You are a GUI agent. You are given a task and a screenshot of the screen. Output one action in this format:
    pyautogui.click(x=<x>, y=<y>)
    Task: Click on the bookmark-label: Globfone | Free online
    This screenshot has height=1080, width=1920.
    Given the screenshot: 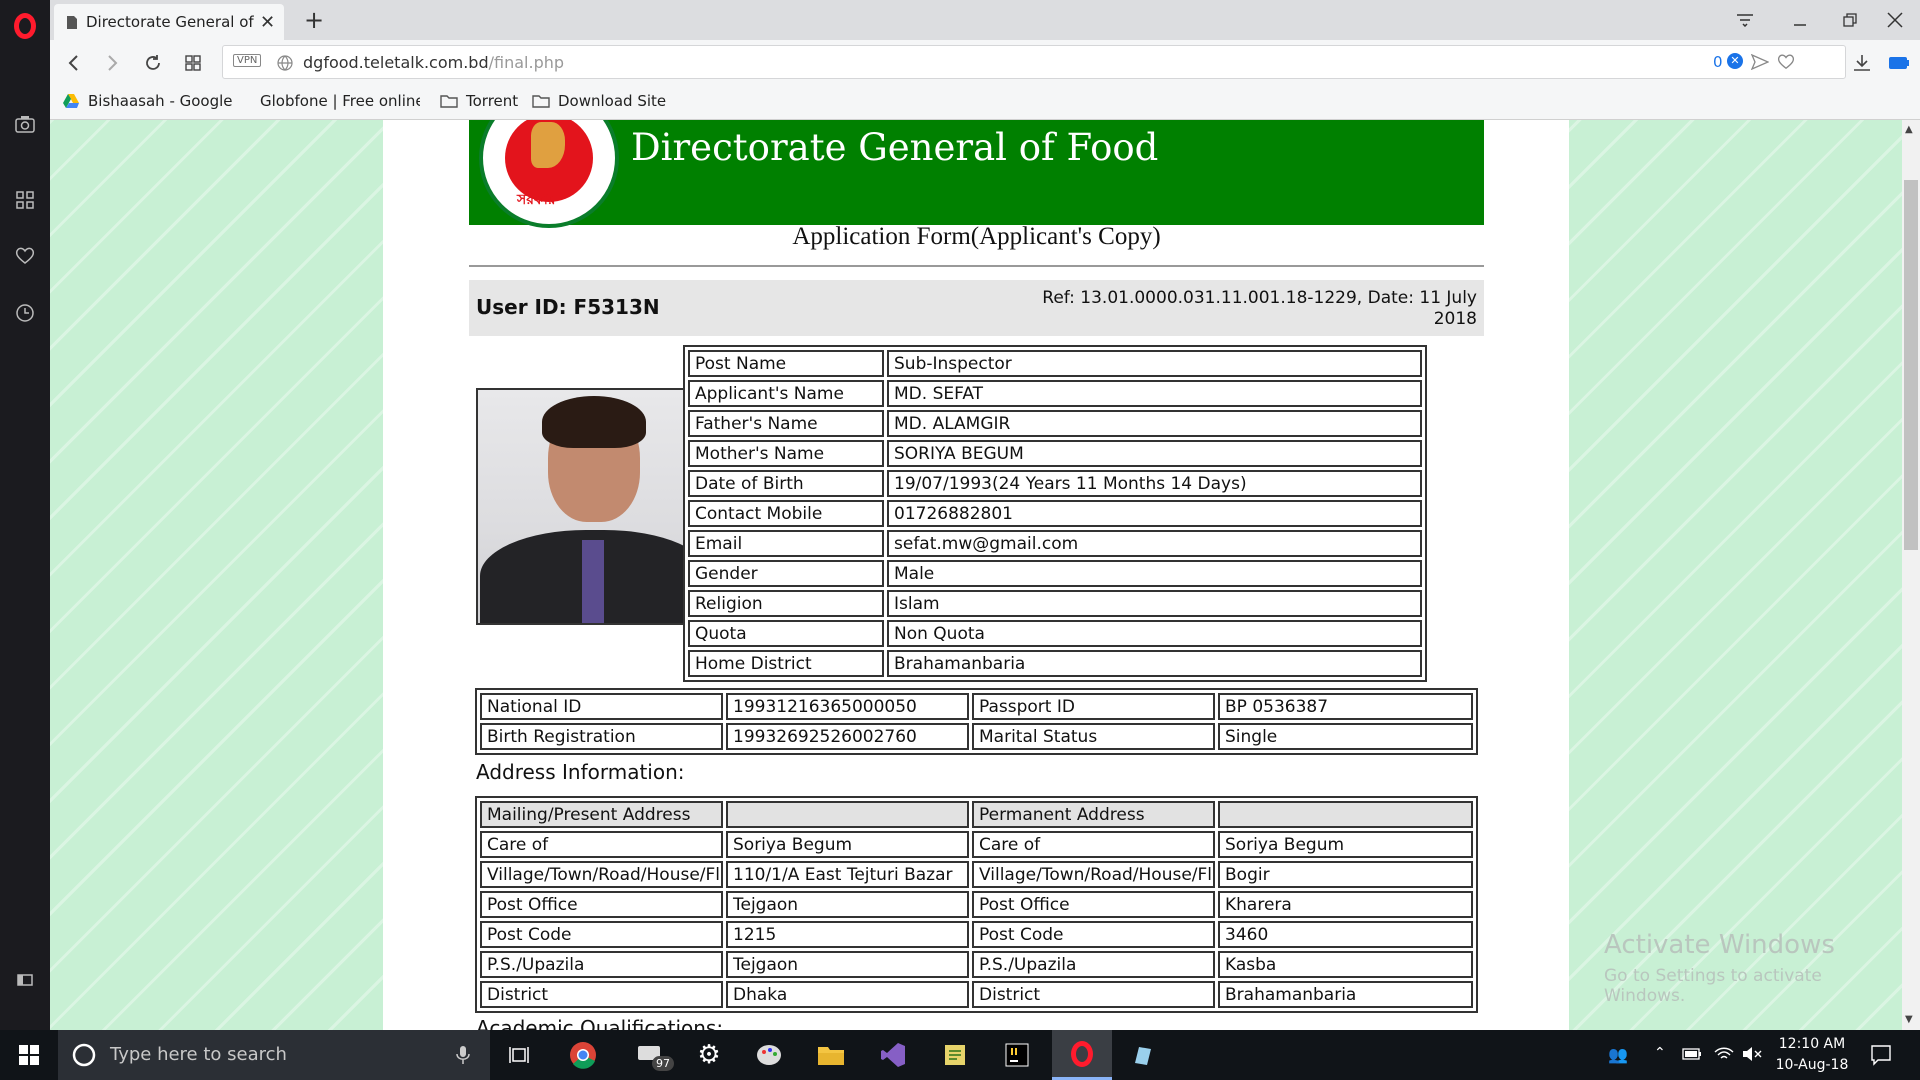 What is the action you would take?
    pyautogui.click(x=340, y=101)
    